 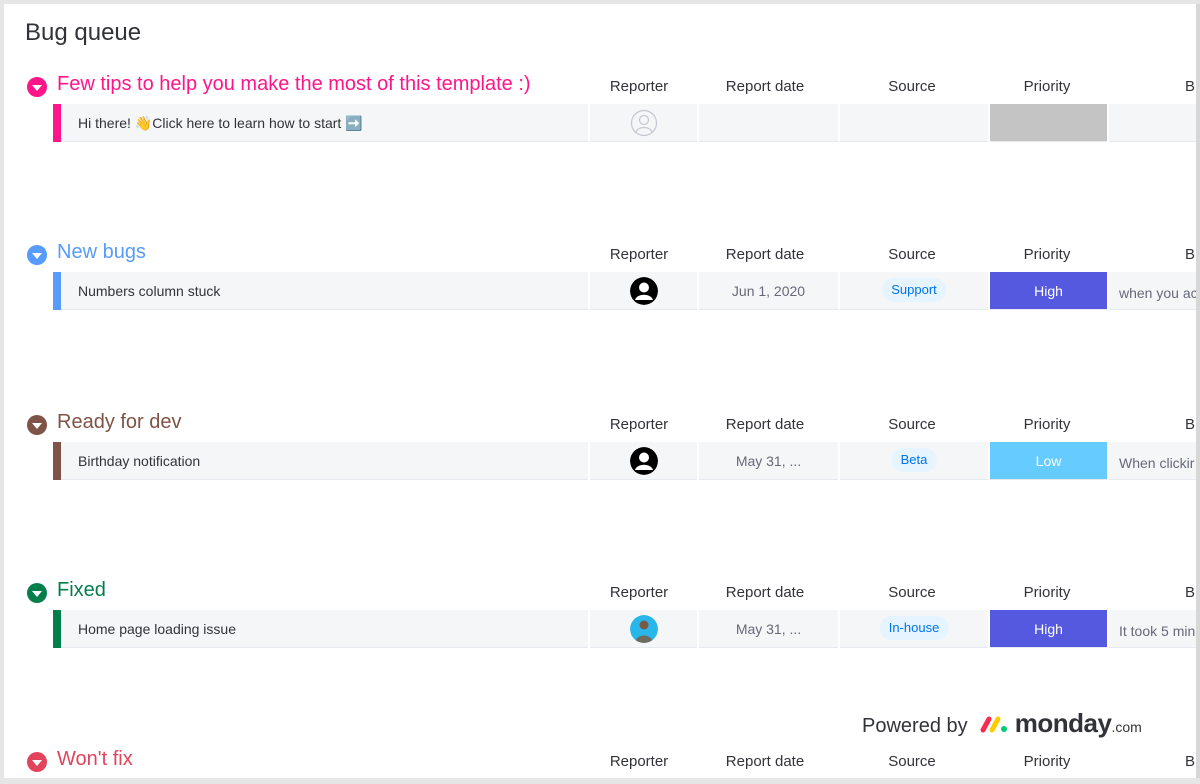 I want to click on group-title: Fixed, so click(x=81, y=590).